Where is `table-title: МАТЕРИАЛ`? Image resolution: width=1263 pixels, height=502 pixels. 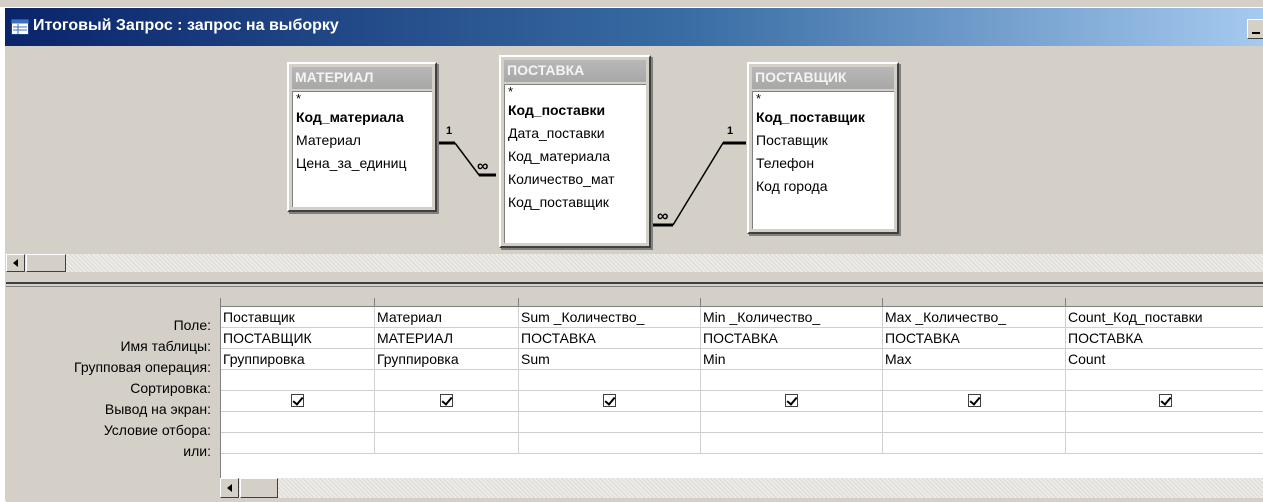
table-title: МАТЕРИАЛ is located at coordinates (362, 78).